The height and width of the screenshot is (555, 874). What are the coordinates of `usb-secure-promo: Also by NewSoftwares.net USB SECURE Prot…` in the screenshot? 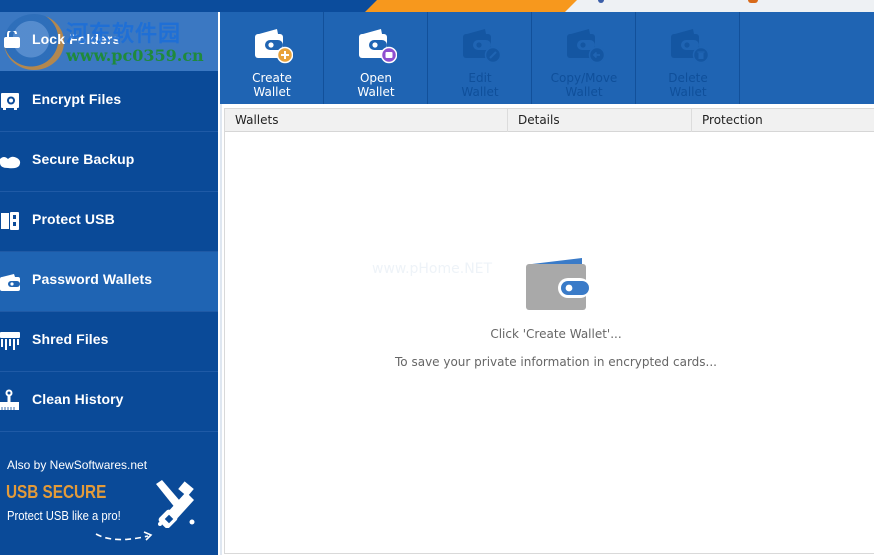 It's located at (109, 493).